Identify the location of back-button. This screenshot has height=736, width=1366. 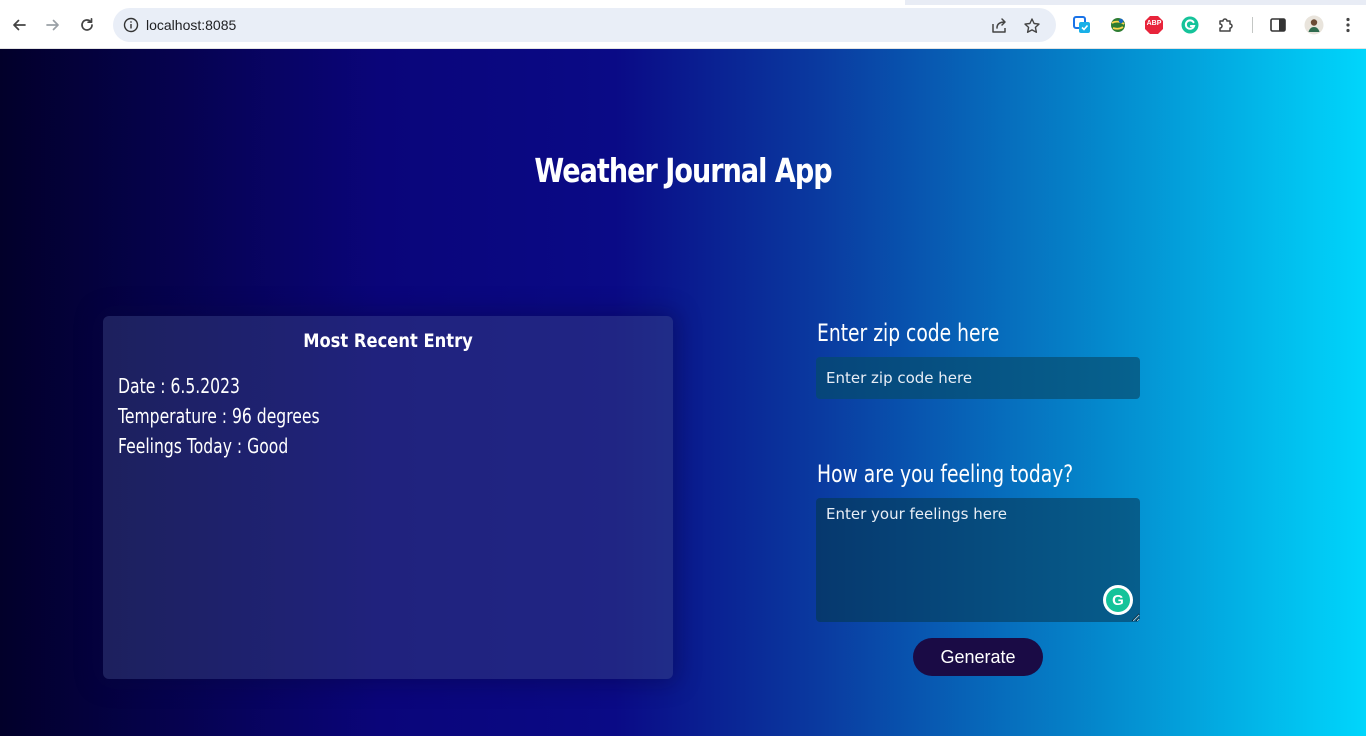
(19, 25).